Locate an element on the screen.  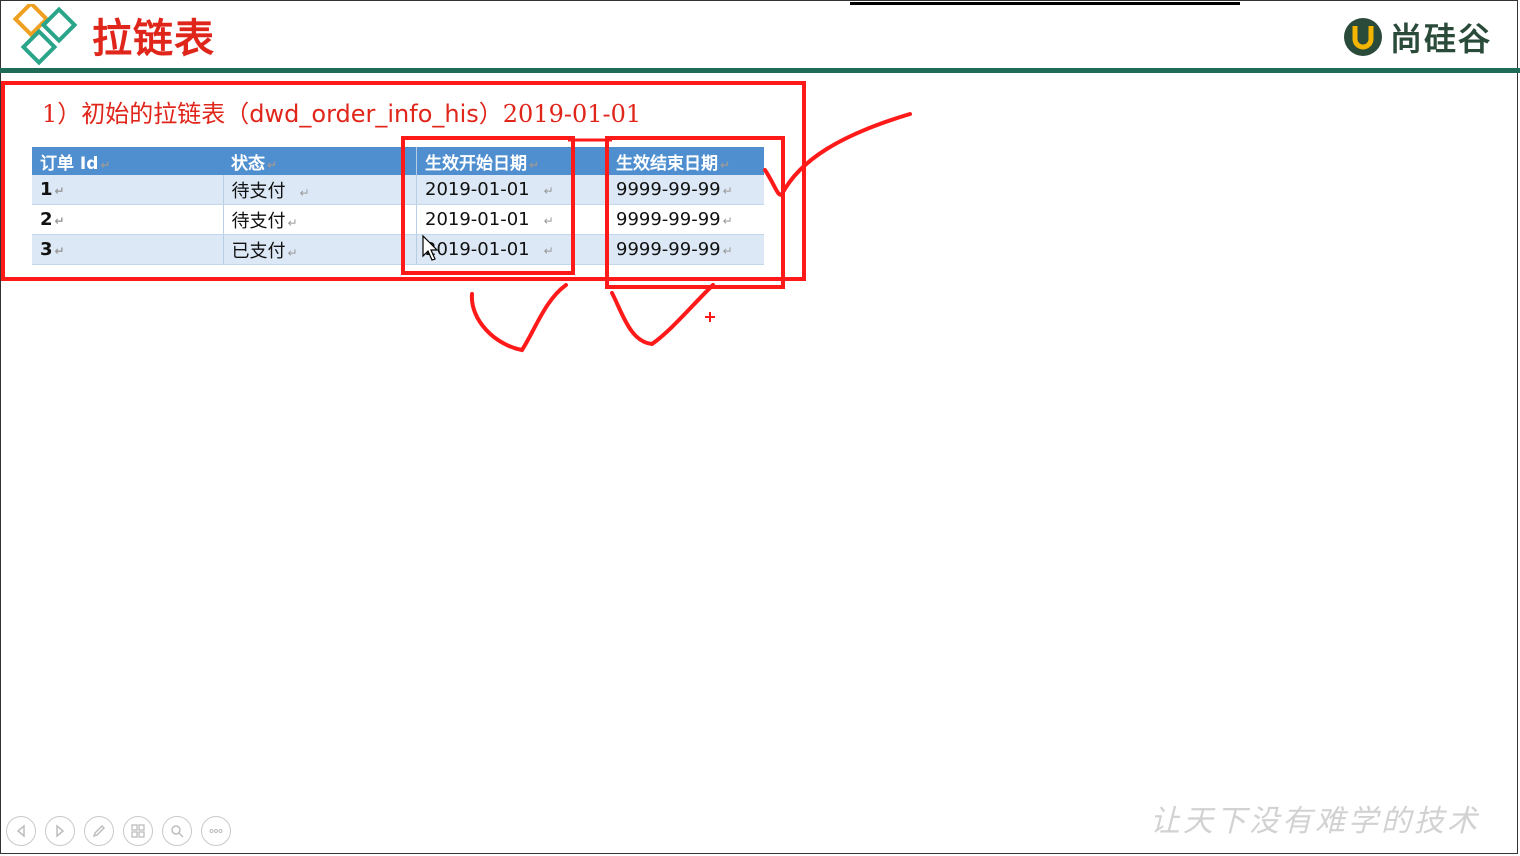
previous-icon is located at coordinates (20, 831).